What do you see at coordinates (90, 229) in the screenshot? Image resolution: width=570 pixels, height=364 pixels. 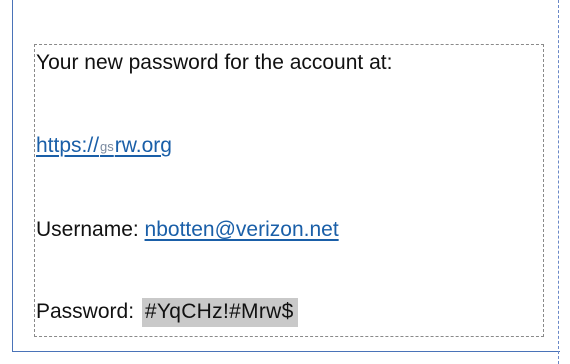 I see `username-label: Username:` at bounding box center [90, 229].